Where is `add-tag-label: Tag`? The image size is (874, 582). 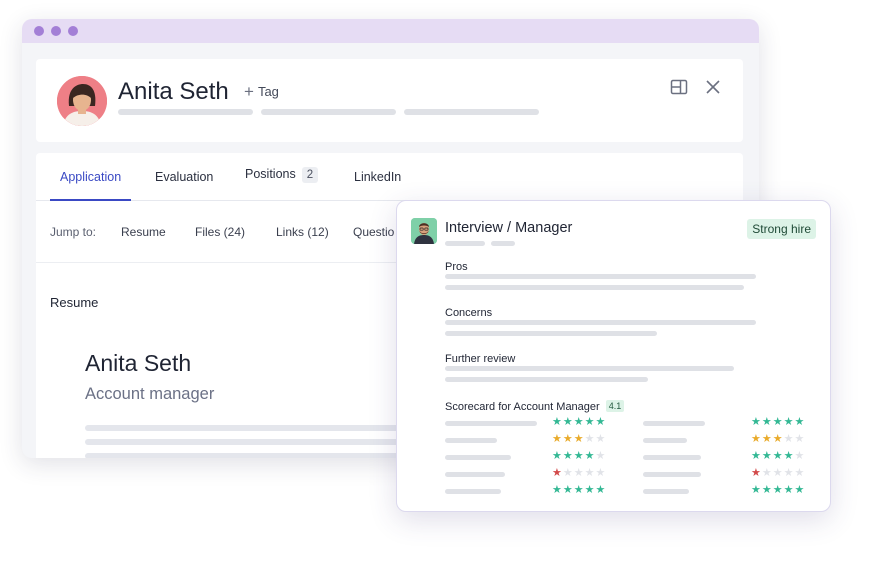
add-tag-label: Tag is located at coordinates (268, 91).